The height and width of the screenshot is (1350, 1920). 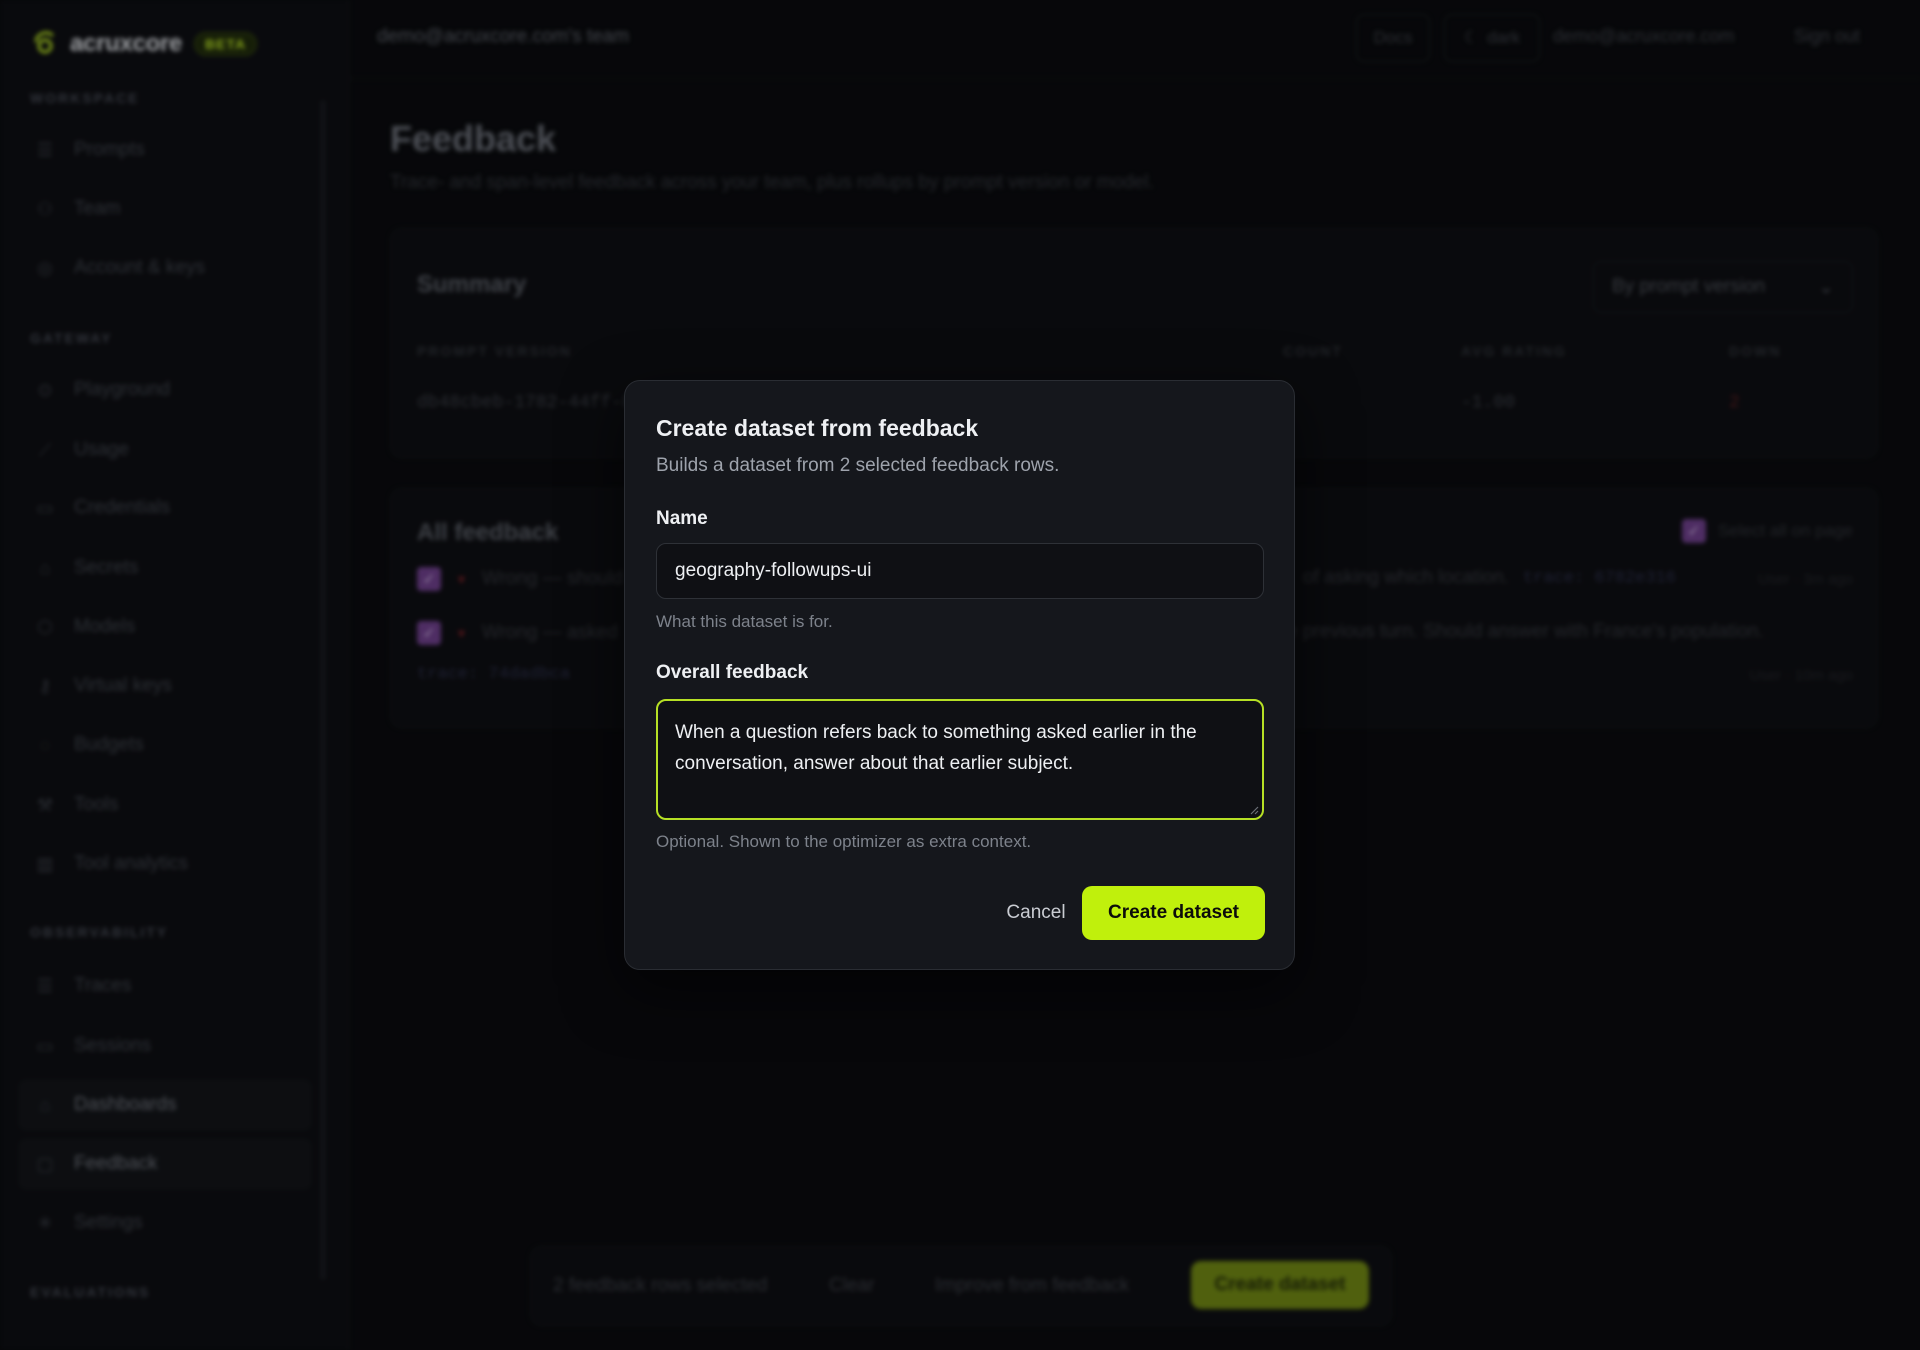 What do you see at coordinates (1173, 913) in the screenshot?
I see `create-dataset-button: Create dataset` at bounding box center [1173, 913].